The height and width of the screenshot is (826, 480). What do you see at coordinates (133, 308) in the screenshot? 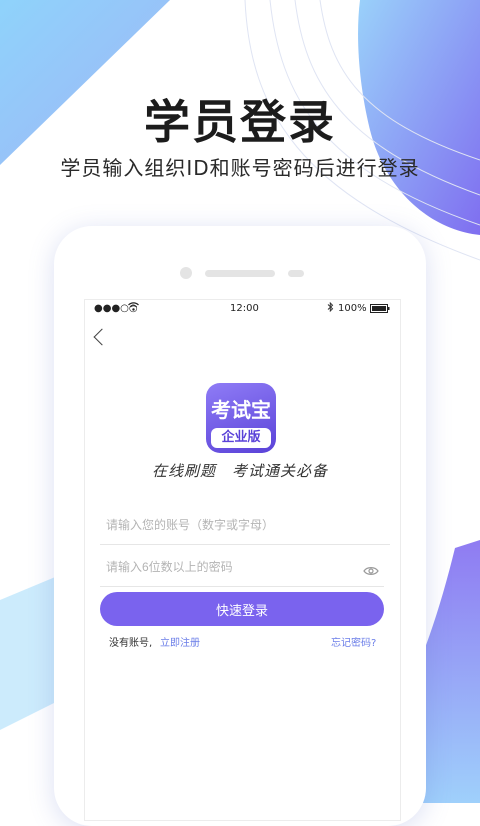
I see `wifi-icon` at bounding box center [133, 308].